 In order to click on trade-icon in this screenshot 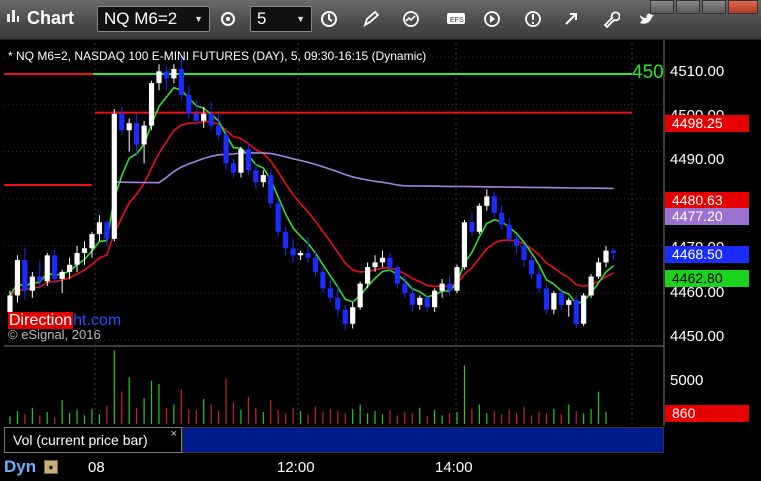, I will do `click(571, 19)`.